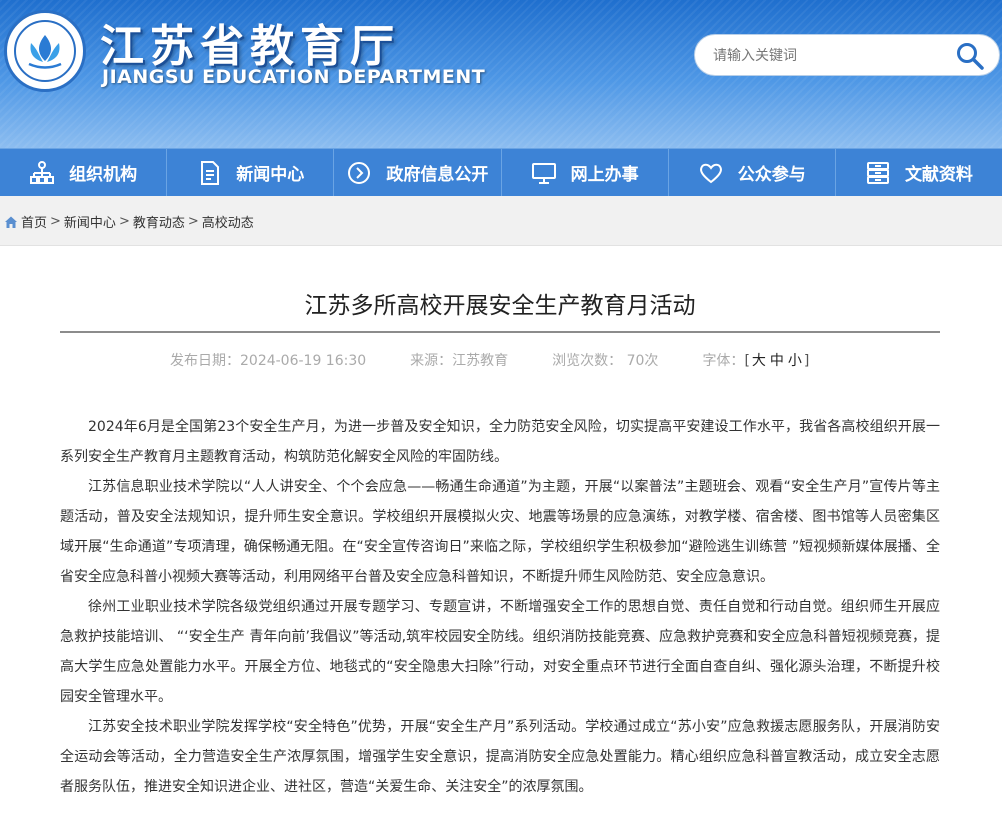 This screenshot has height=840, width=1002. I want to click on main-nav: 组织机构 新闻中心 政府信息公开 网上办事 公众参与 文献资料, so click(501, 172).